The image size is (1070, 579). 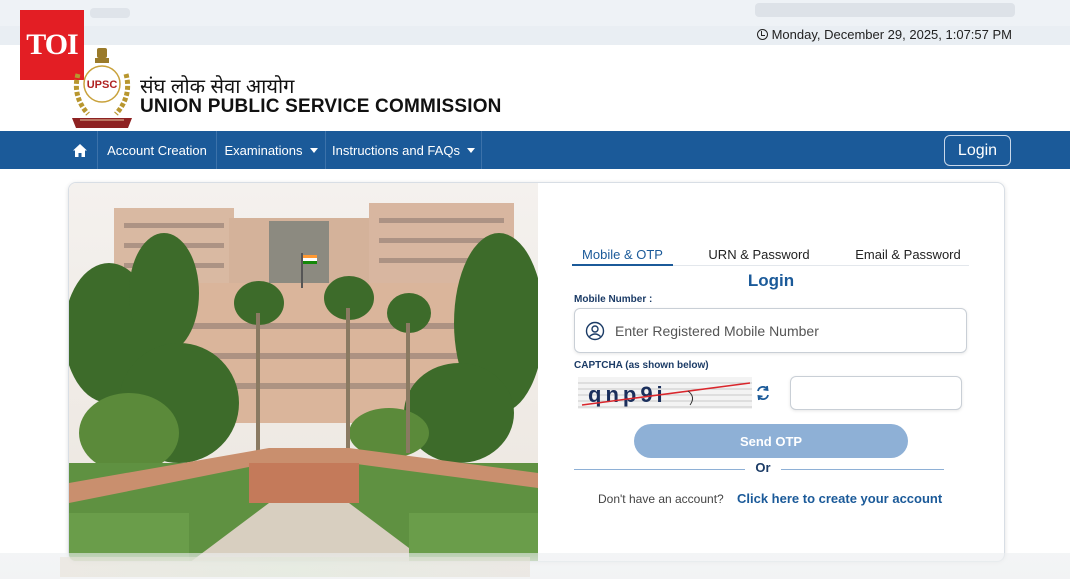 What do you see at coordinates (771, 280) in the screenshot?
I see `login-title: Login` at bounding box center [771, 280].